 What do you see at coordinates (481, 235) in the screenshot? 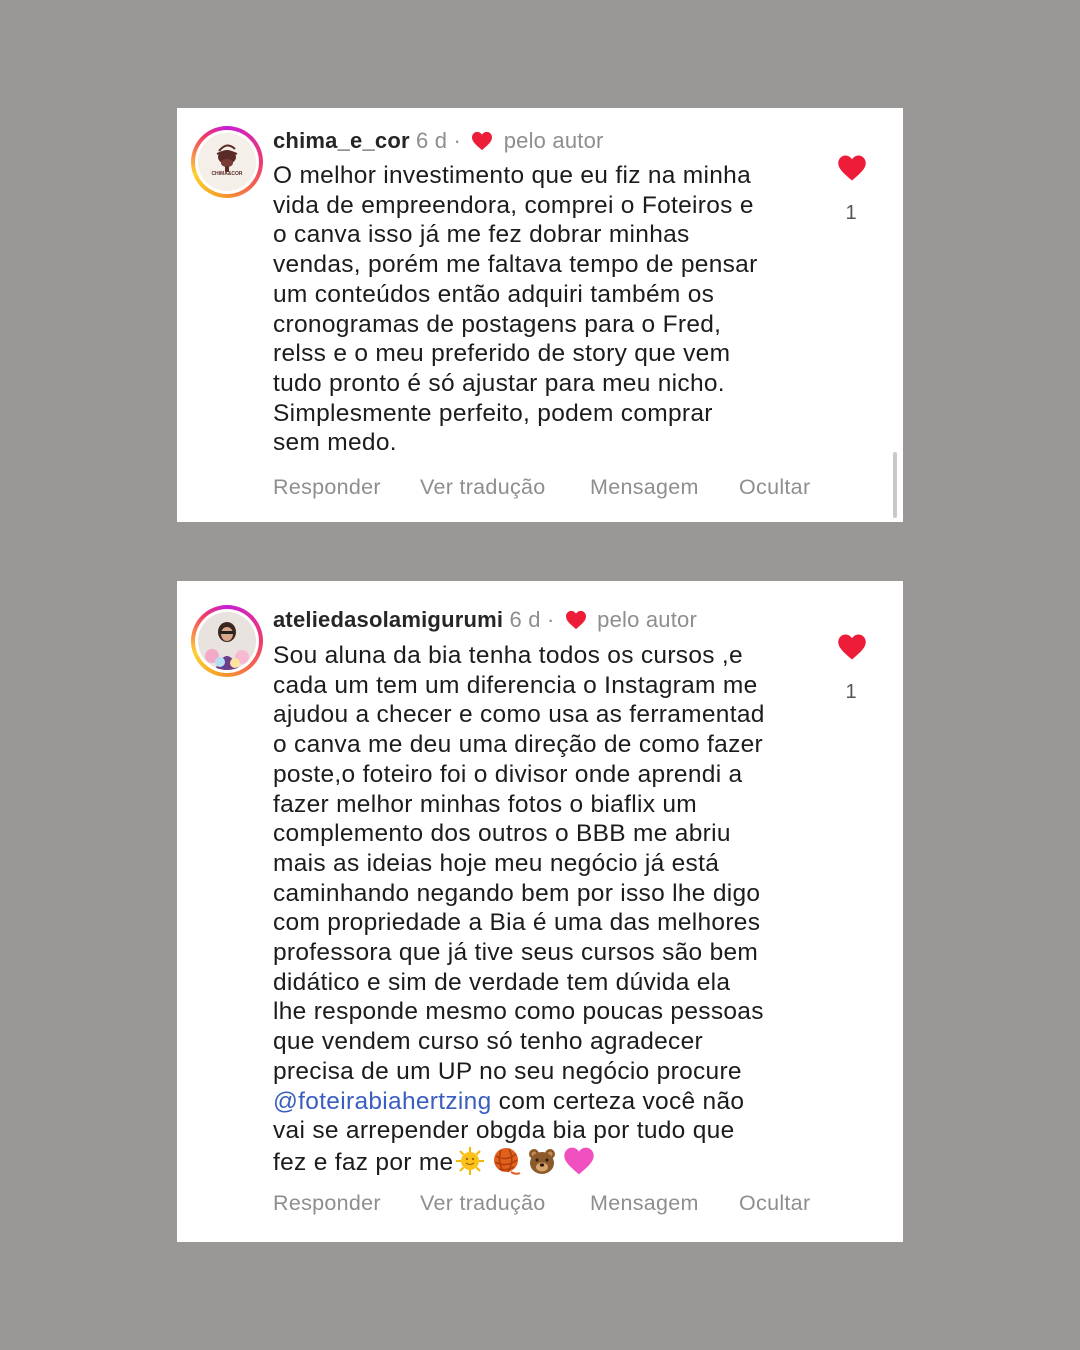
I see `comment-line: o canva isso já me fez dobrar minhas` at bounding box center [481, 235].